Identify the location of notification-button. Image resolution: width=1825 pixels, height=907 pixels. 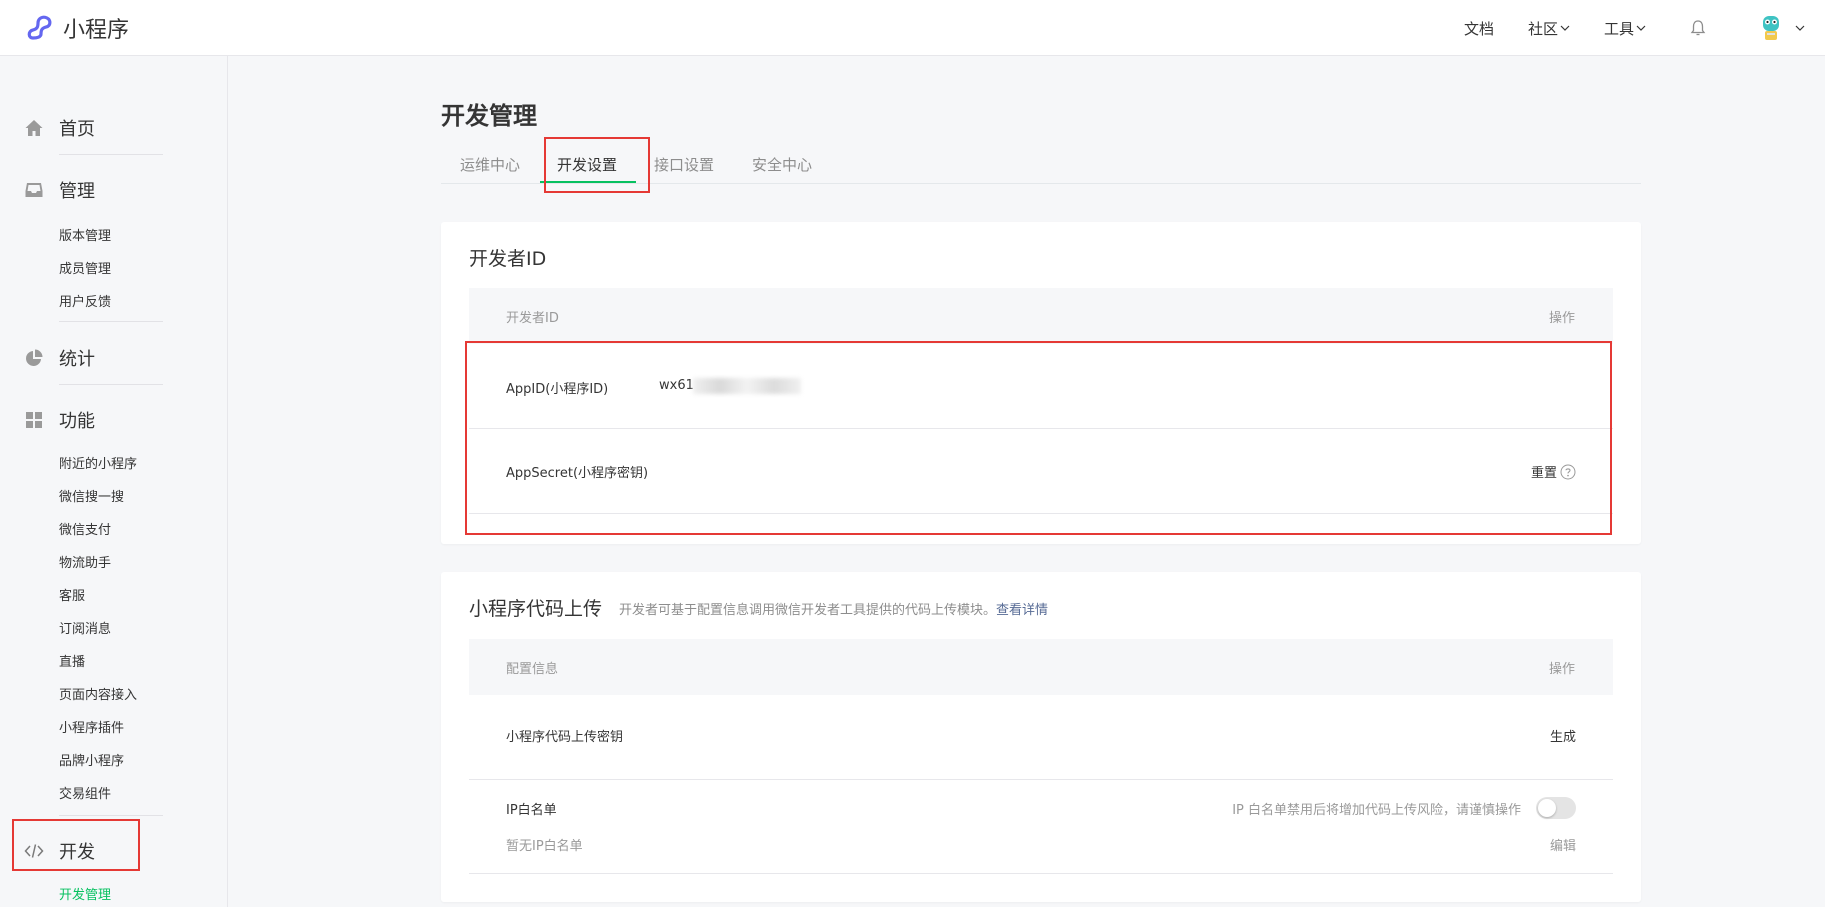
(1698, 28).